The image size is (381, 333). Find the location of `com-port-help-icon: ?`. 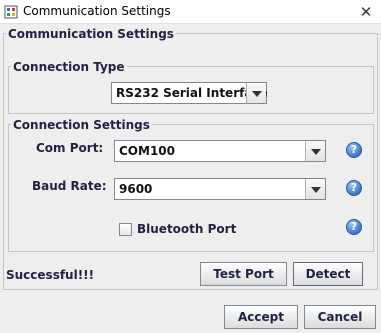

com-port-help-icon: ? is located at coordinates (354, 150).